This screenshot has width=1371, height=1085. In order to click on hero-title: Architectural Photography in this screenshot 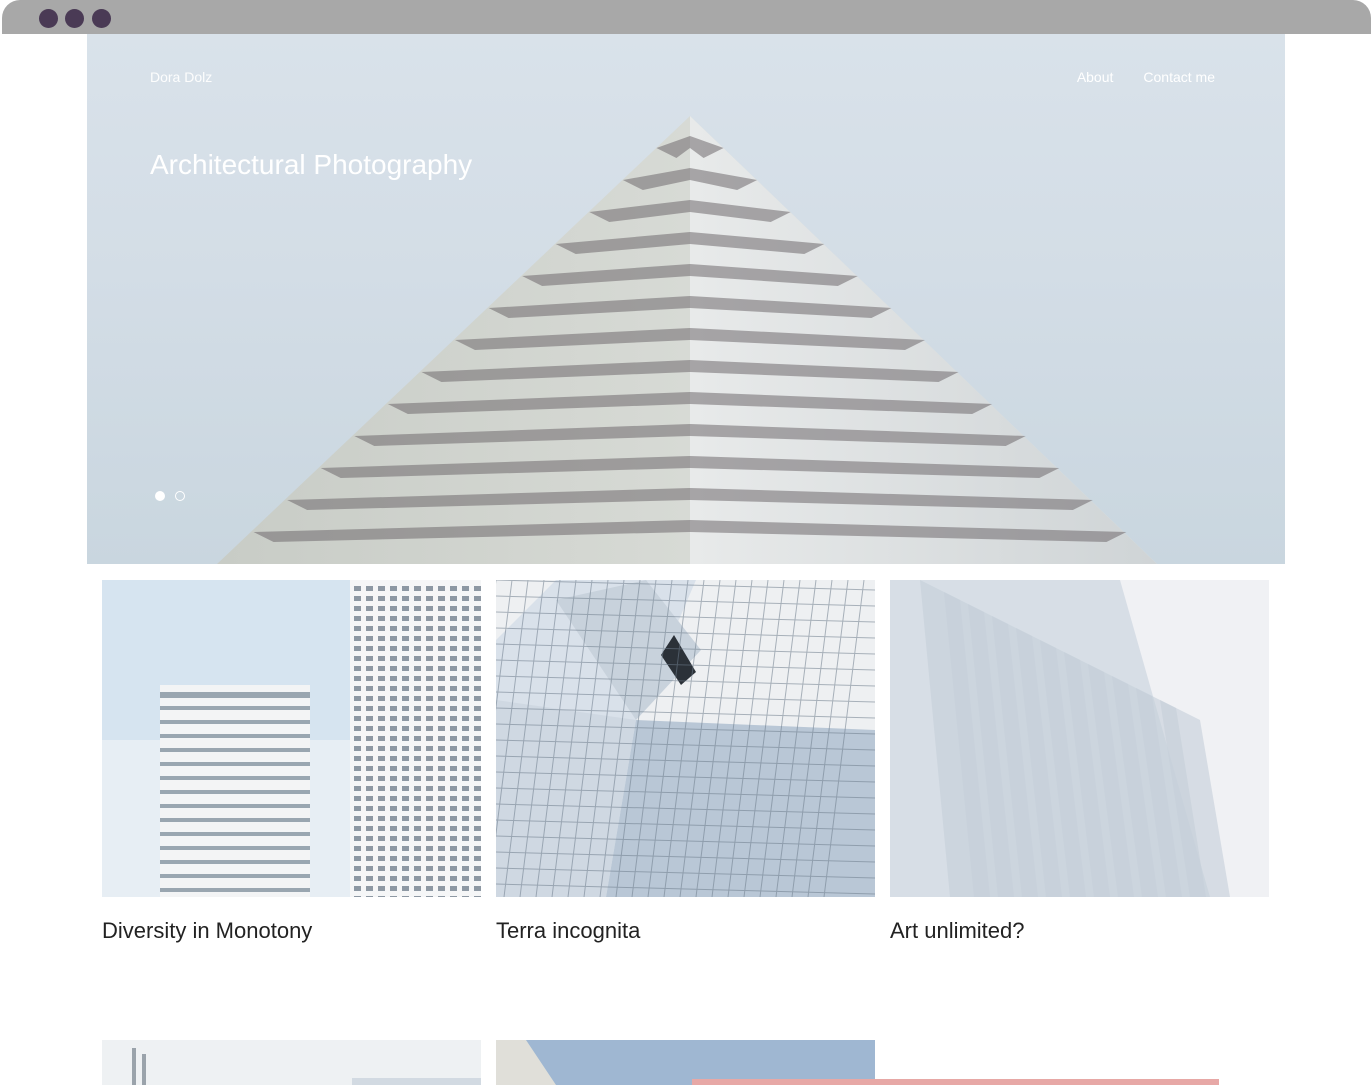, I will do `click(311, 164)`.